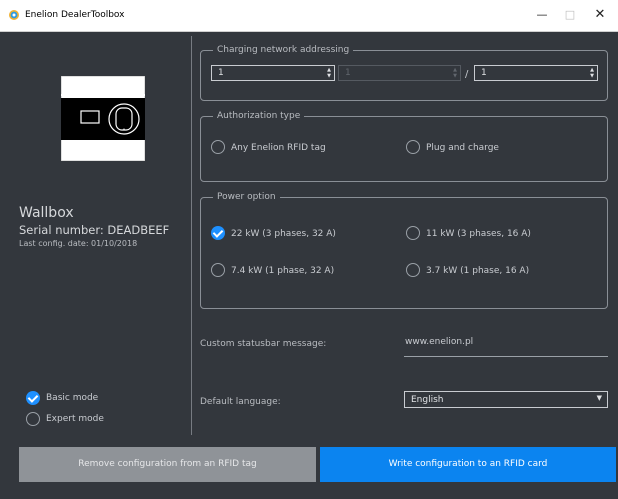 This screenshot has width=618, height=499. What do you see at coordinates (570, 15) in the screenshot?
I see `maximize-button: □` at bounding box center [570, 15].